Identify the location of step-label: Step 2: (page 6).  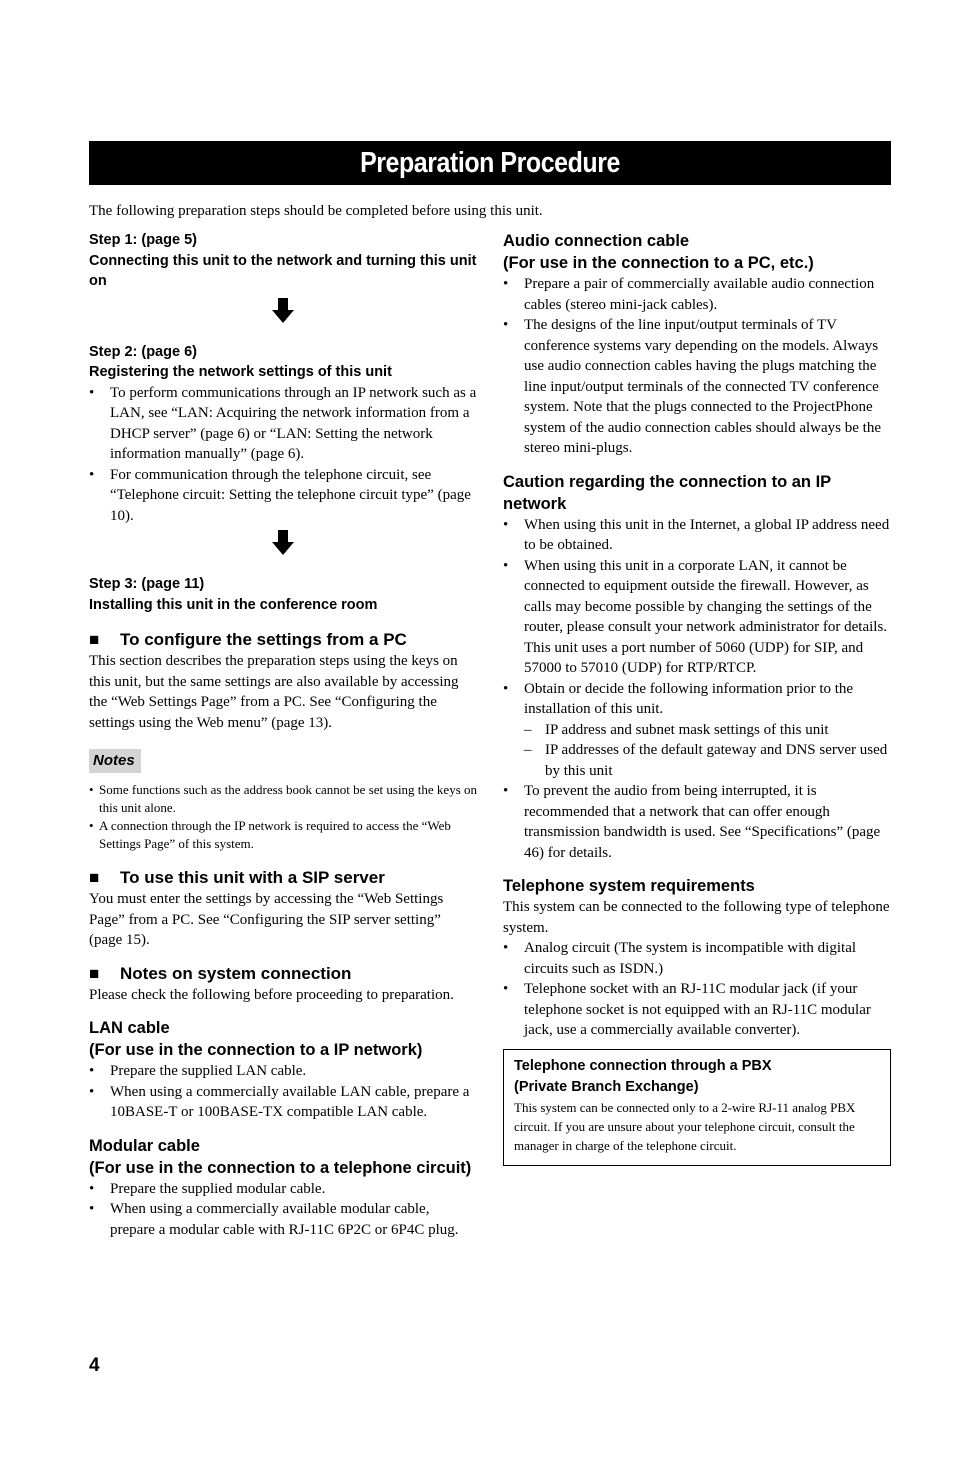
(143, 351).